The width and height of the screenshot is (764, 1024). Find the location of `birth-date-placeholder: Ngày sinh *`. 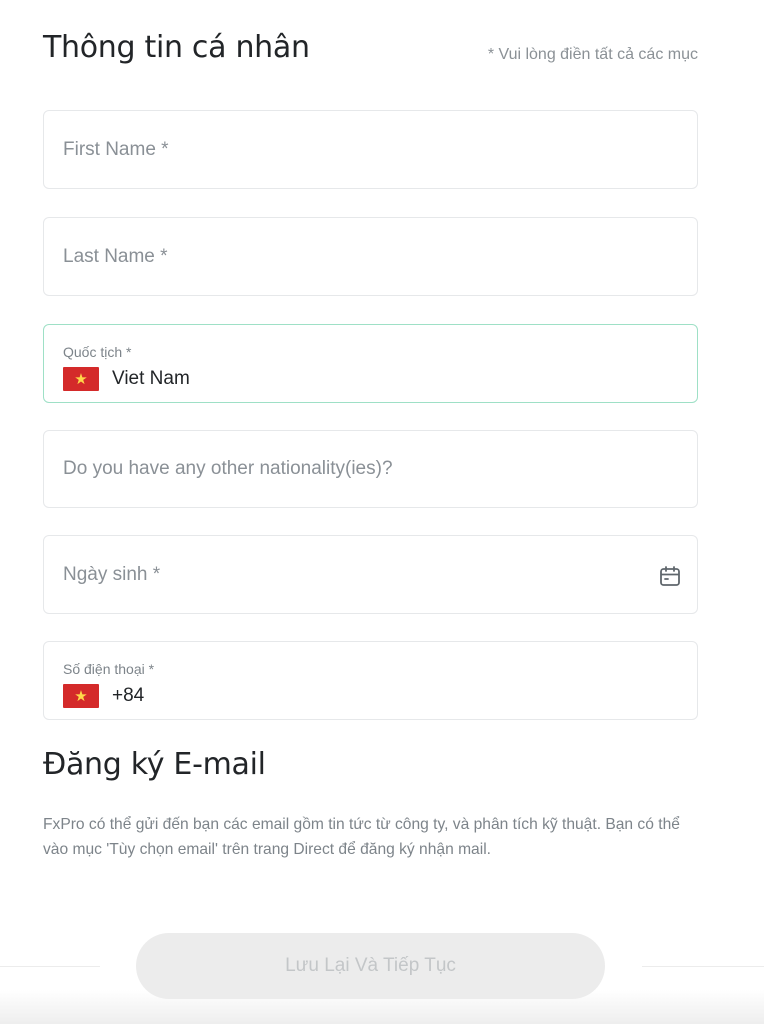

birth-date-placeholder: Ngày sinh * is located at coordinates (112, 574).